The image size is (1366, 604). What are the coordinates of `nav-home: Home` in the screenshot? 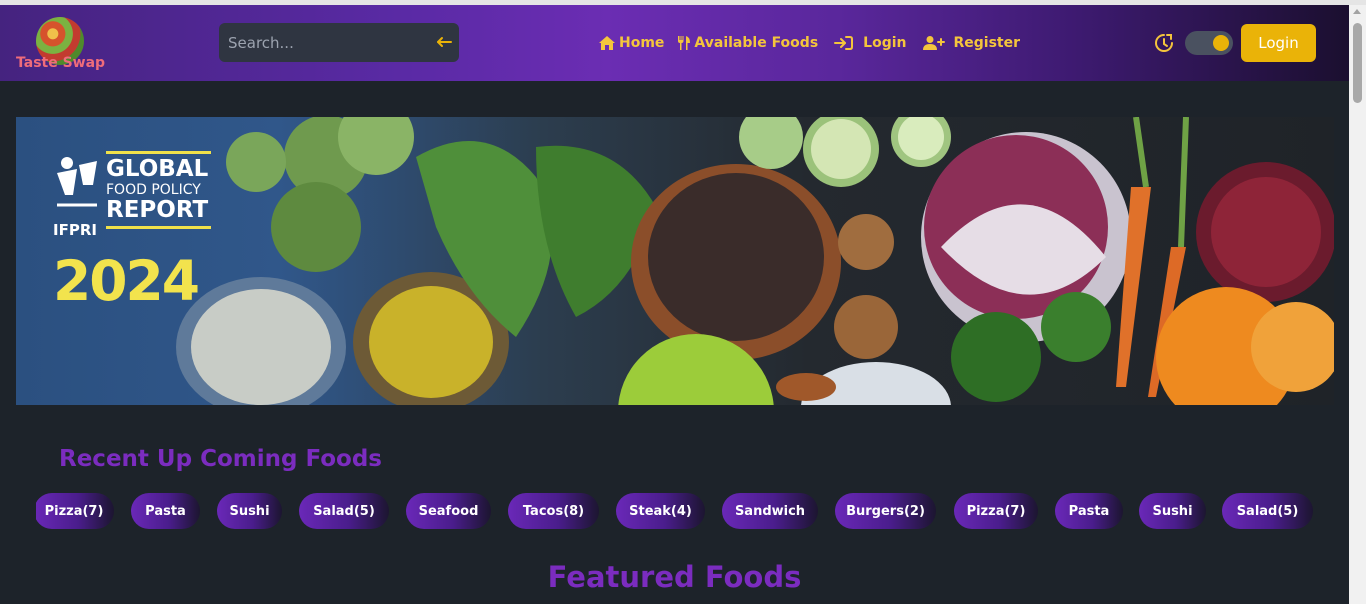 It's located at (631, 43).